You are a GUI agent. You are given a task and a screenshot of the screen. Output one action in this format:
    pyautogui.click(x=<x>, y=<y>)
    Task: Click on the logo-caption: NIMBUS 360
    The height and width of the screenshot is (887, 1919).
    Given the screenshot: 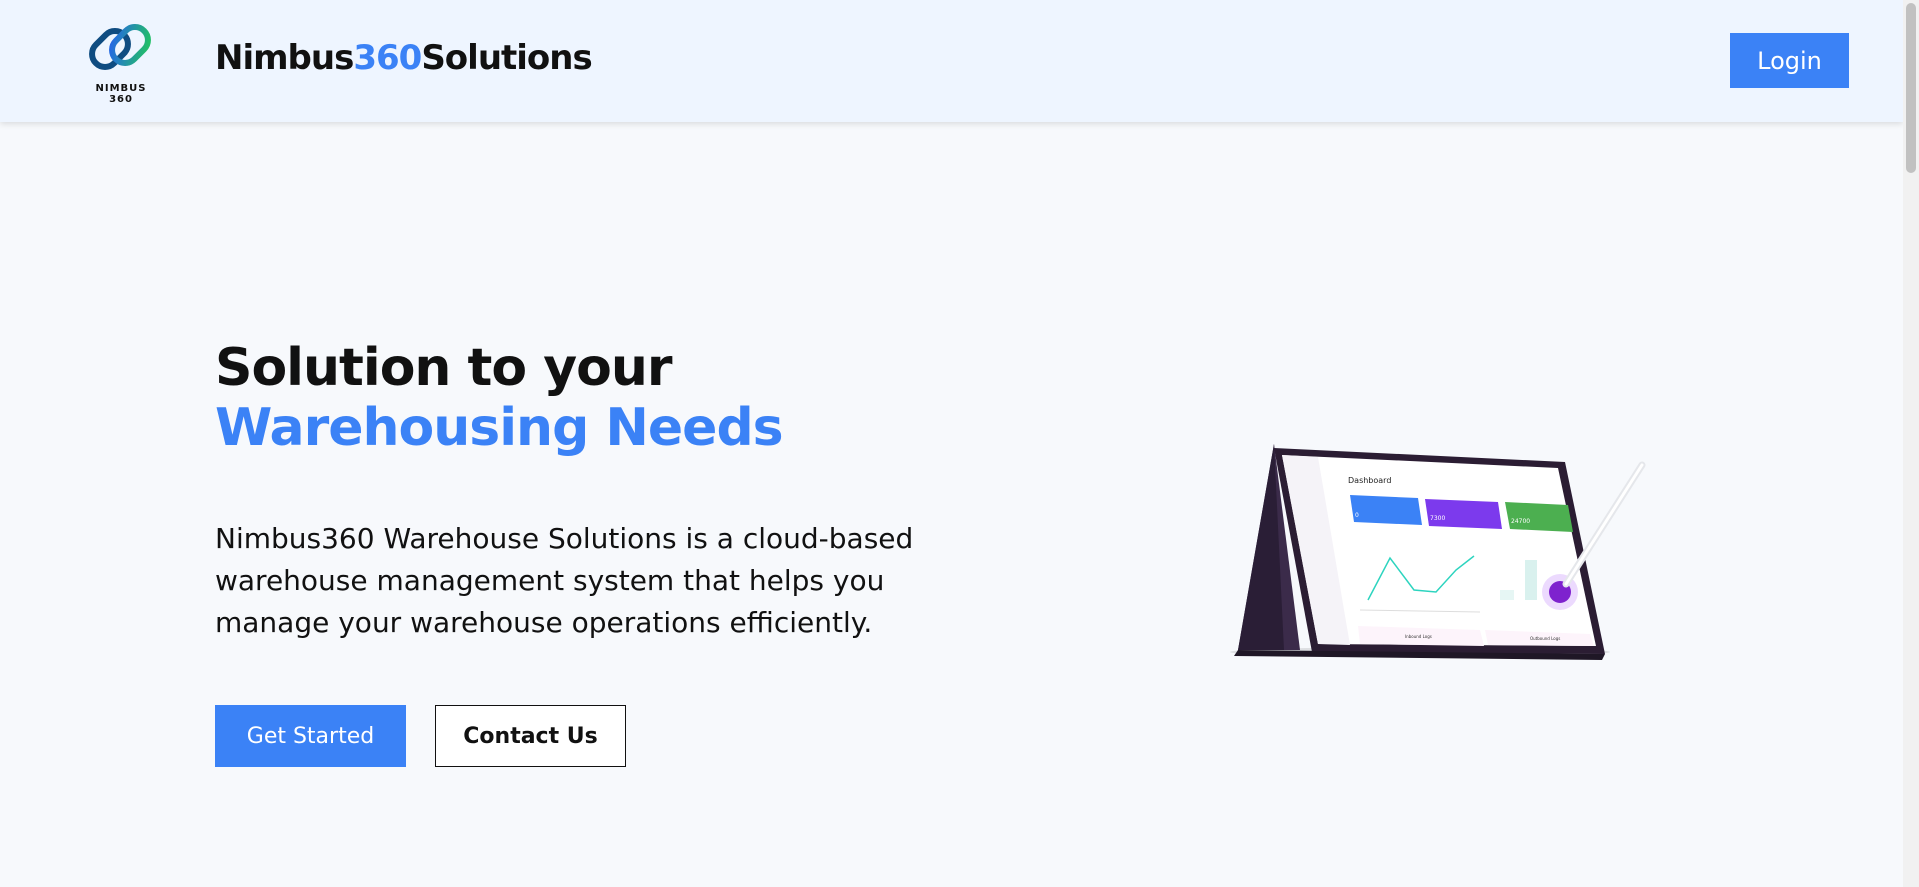 What is the action you would take?
    pyautogui.click(x=121, y=94)
    